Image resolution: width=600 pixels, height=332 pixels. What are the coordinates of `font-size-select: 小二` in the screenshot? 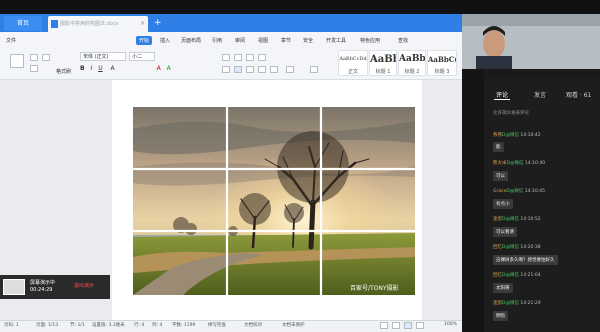 It's located at (142, 56).